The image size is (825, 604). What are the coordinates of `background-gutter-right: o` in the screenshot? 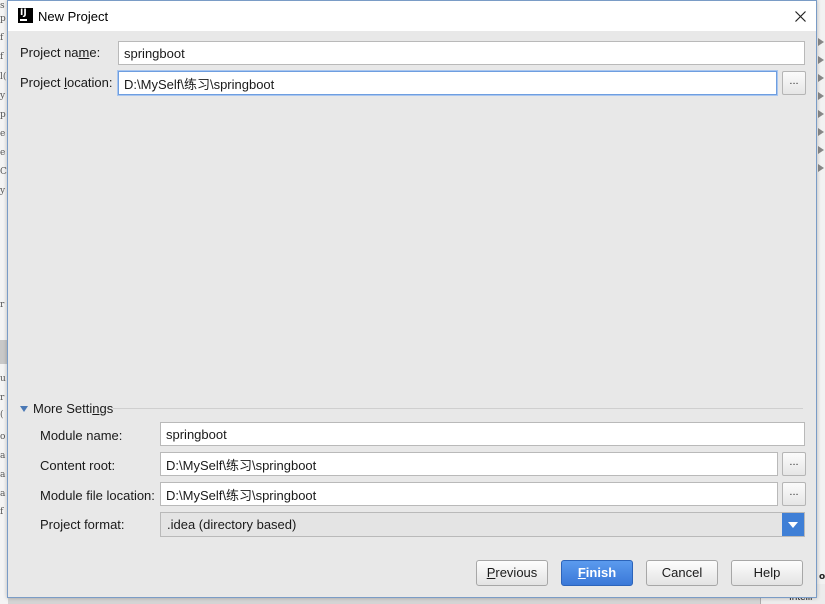 It's located at (821, 302).